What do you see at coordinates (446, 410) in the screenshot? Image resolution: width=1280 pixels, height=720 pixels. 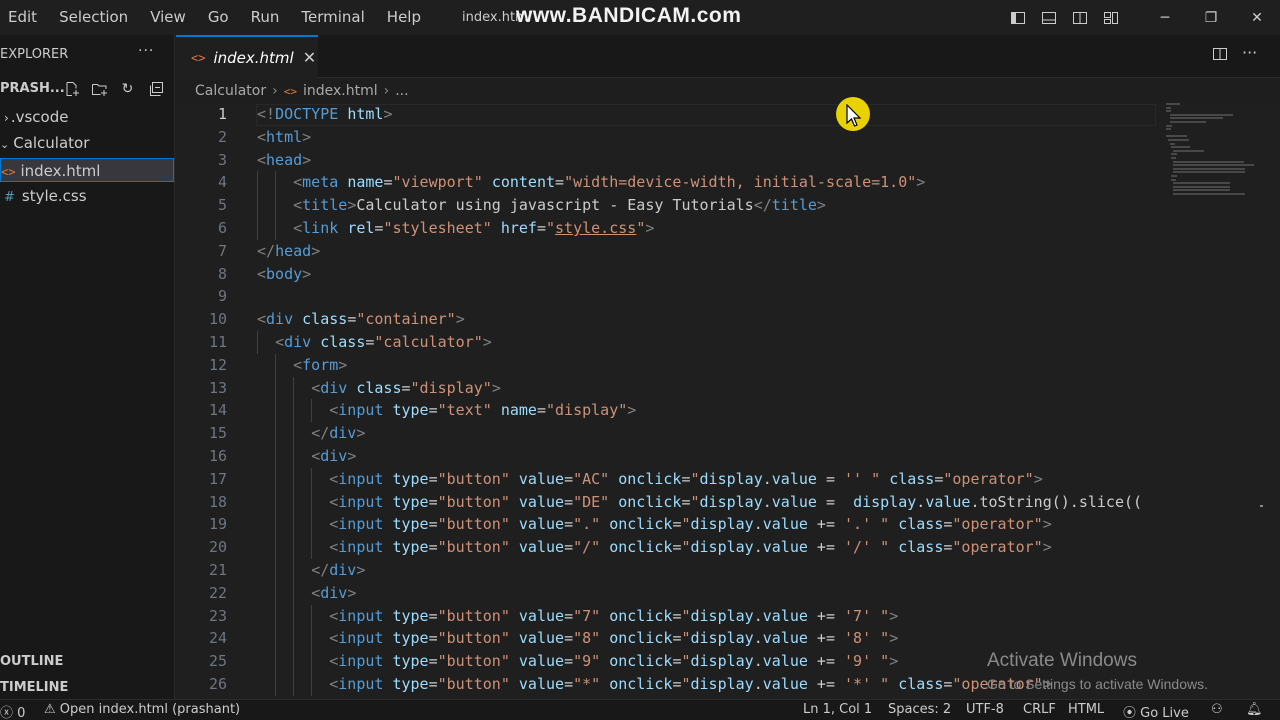 I see `code-text: <input type="text" name="display">` at bounding box center [446, 410].